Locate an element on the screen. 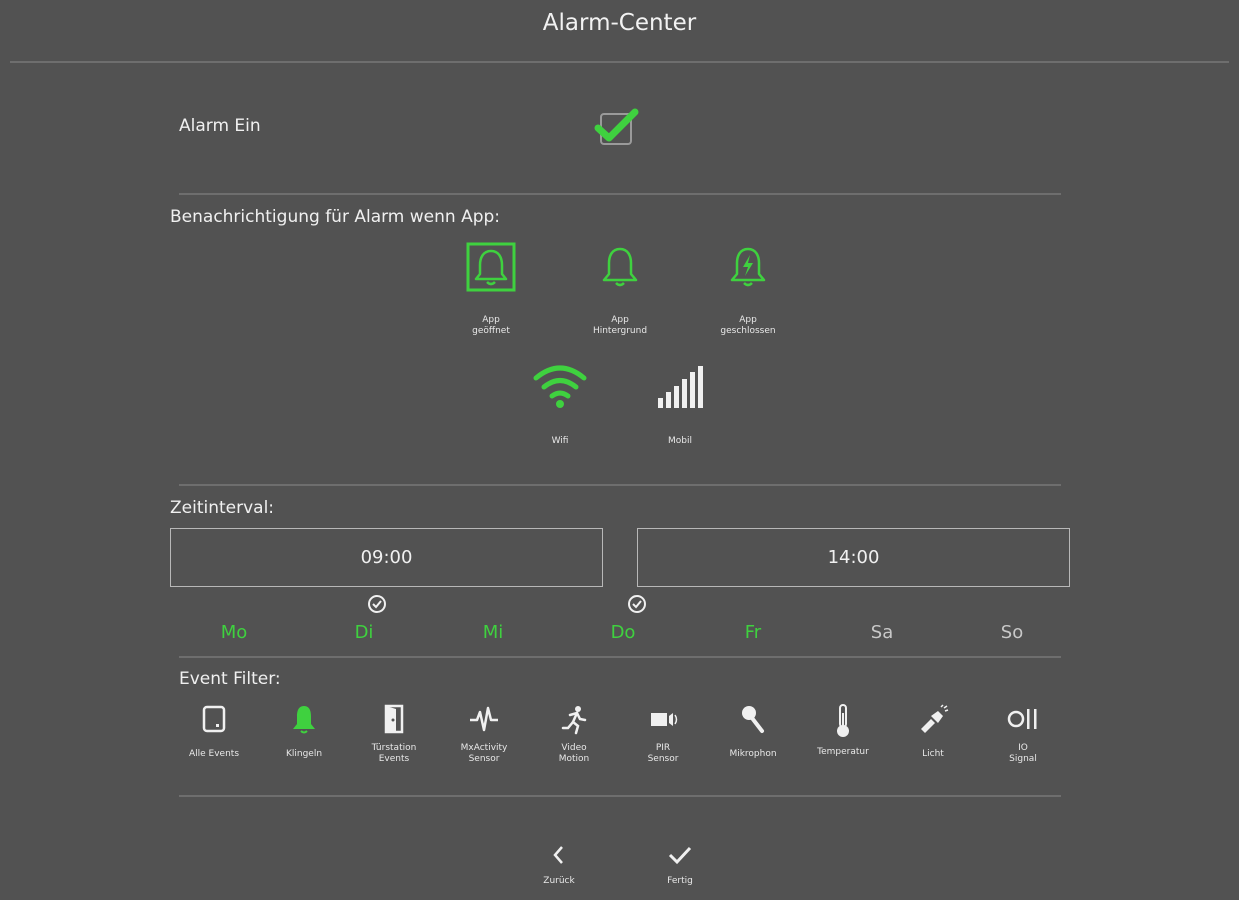 The width and height of the screenshot is (1239, 900). camera-icon is located at coordinates (664, 719).